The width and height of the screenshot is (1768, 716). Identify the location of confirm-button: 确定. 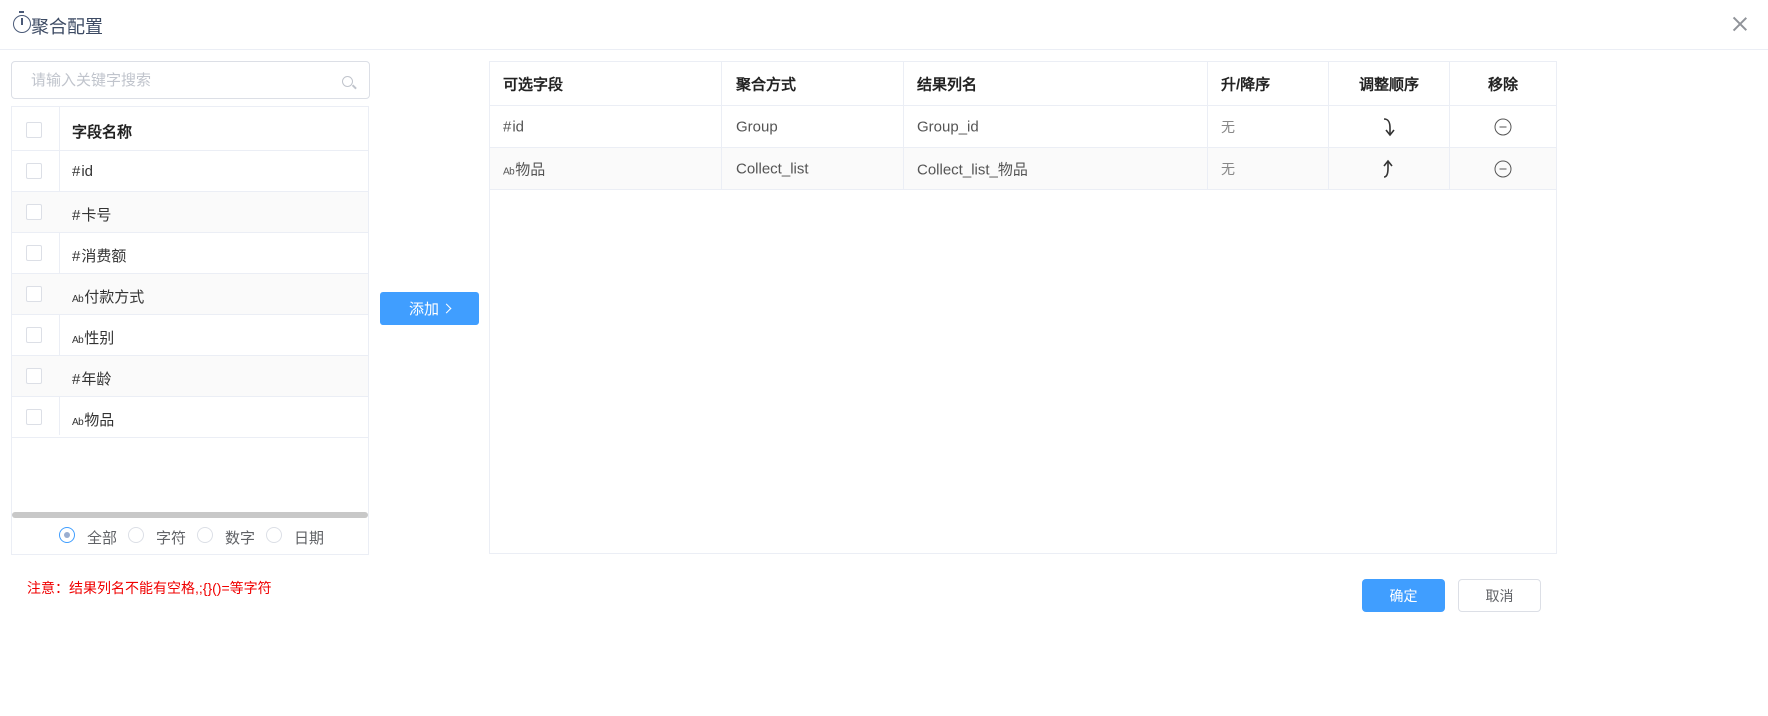
(1403, 595).